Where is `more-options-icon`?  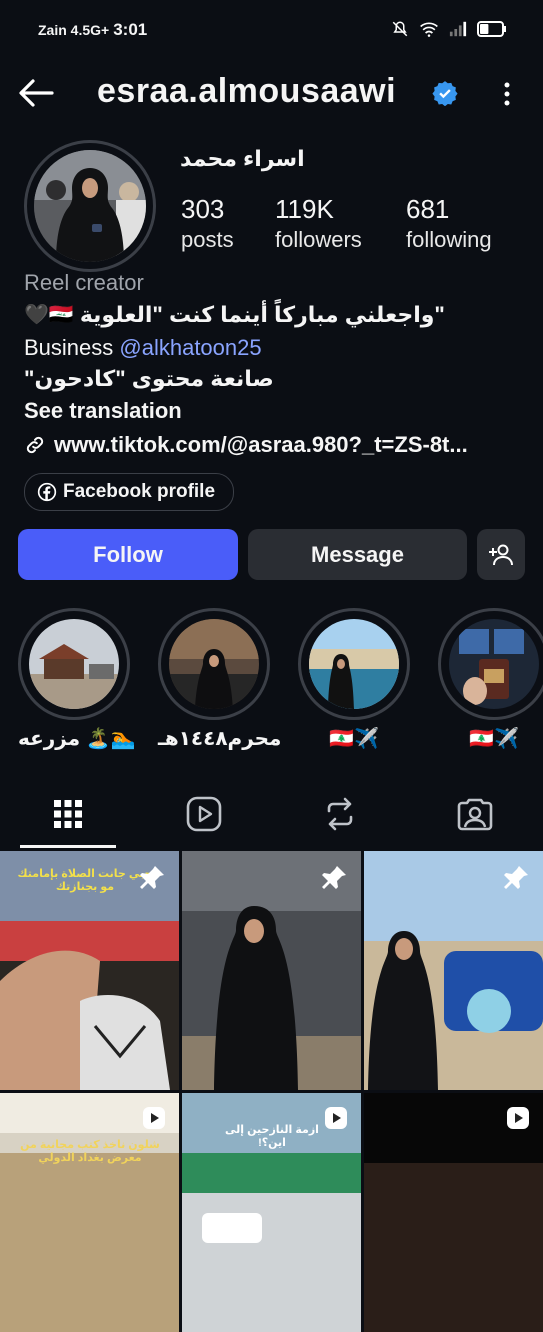 more-options-icon is located at coordinates (507, 94).